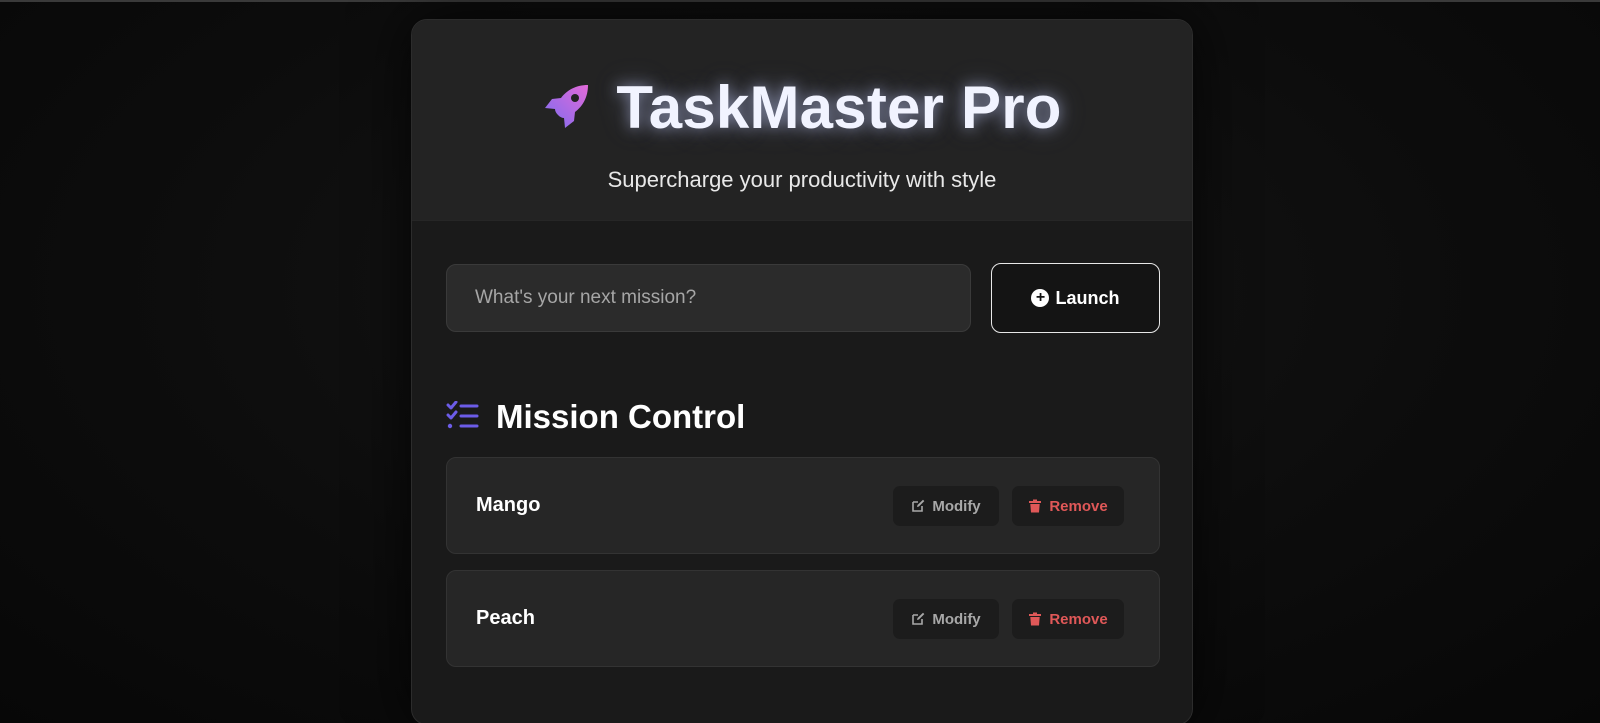 This screenshot has width=1600, height=723. I want to click on plus-circle-icon: +, so click(1040, 298).